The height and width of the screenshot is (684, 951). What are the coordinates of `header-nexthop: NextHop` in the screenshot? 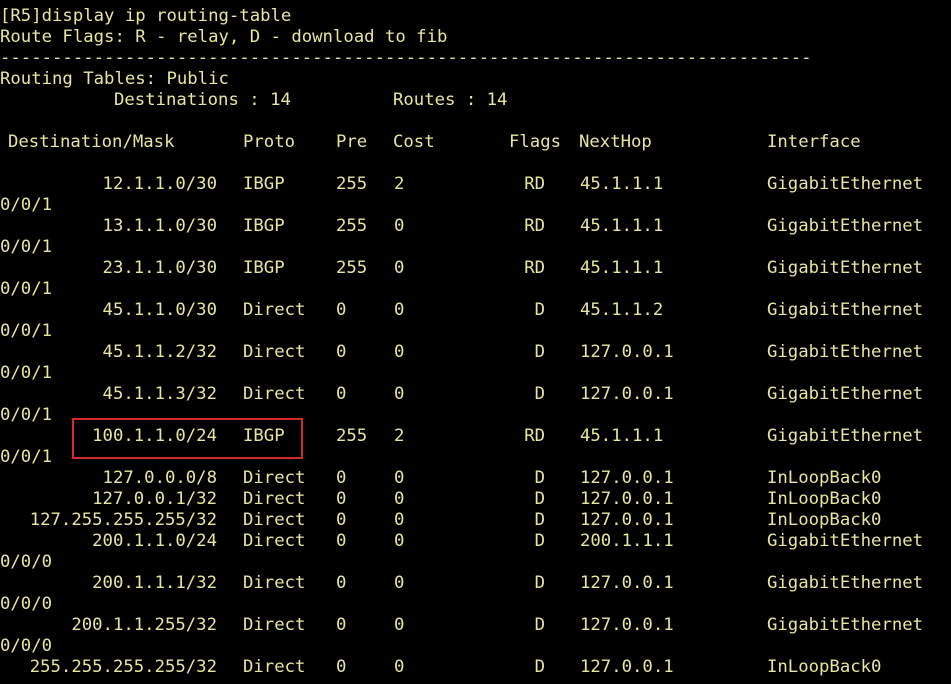 It's located at (615, 142).